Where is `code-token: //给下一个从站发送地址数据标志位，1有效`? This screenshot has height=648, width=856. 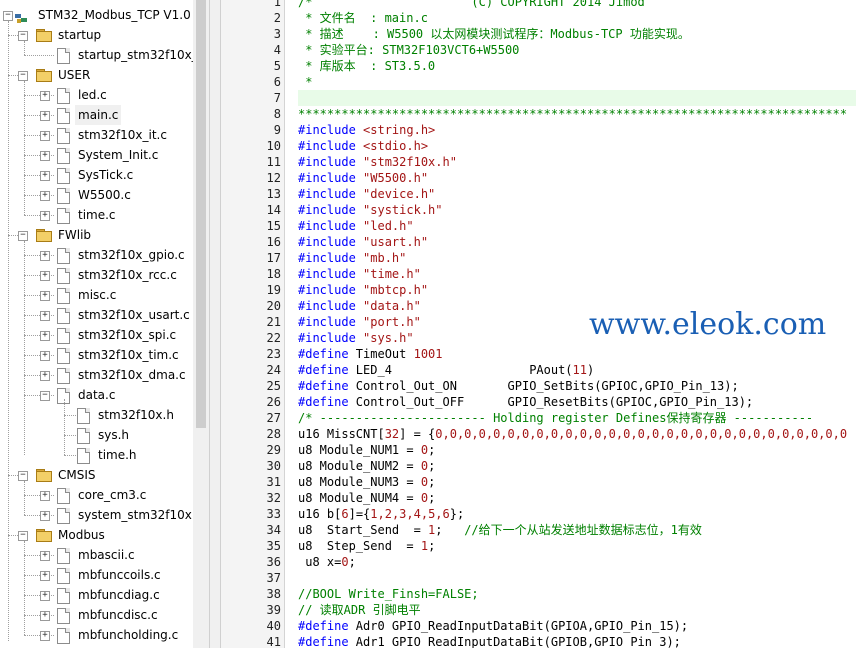 code-token: //给下一个从站发送地址数据标志位，1有效 is located at coordinates (583, 530).